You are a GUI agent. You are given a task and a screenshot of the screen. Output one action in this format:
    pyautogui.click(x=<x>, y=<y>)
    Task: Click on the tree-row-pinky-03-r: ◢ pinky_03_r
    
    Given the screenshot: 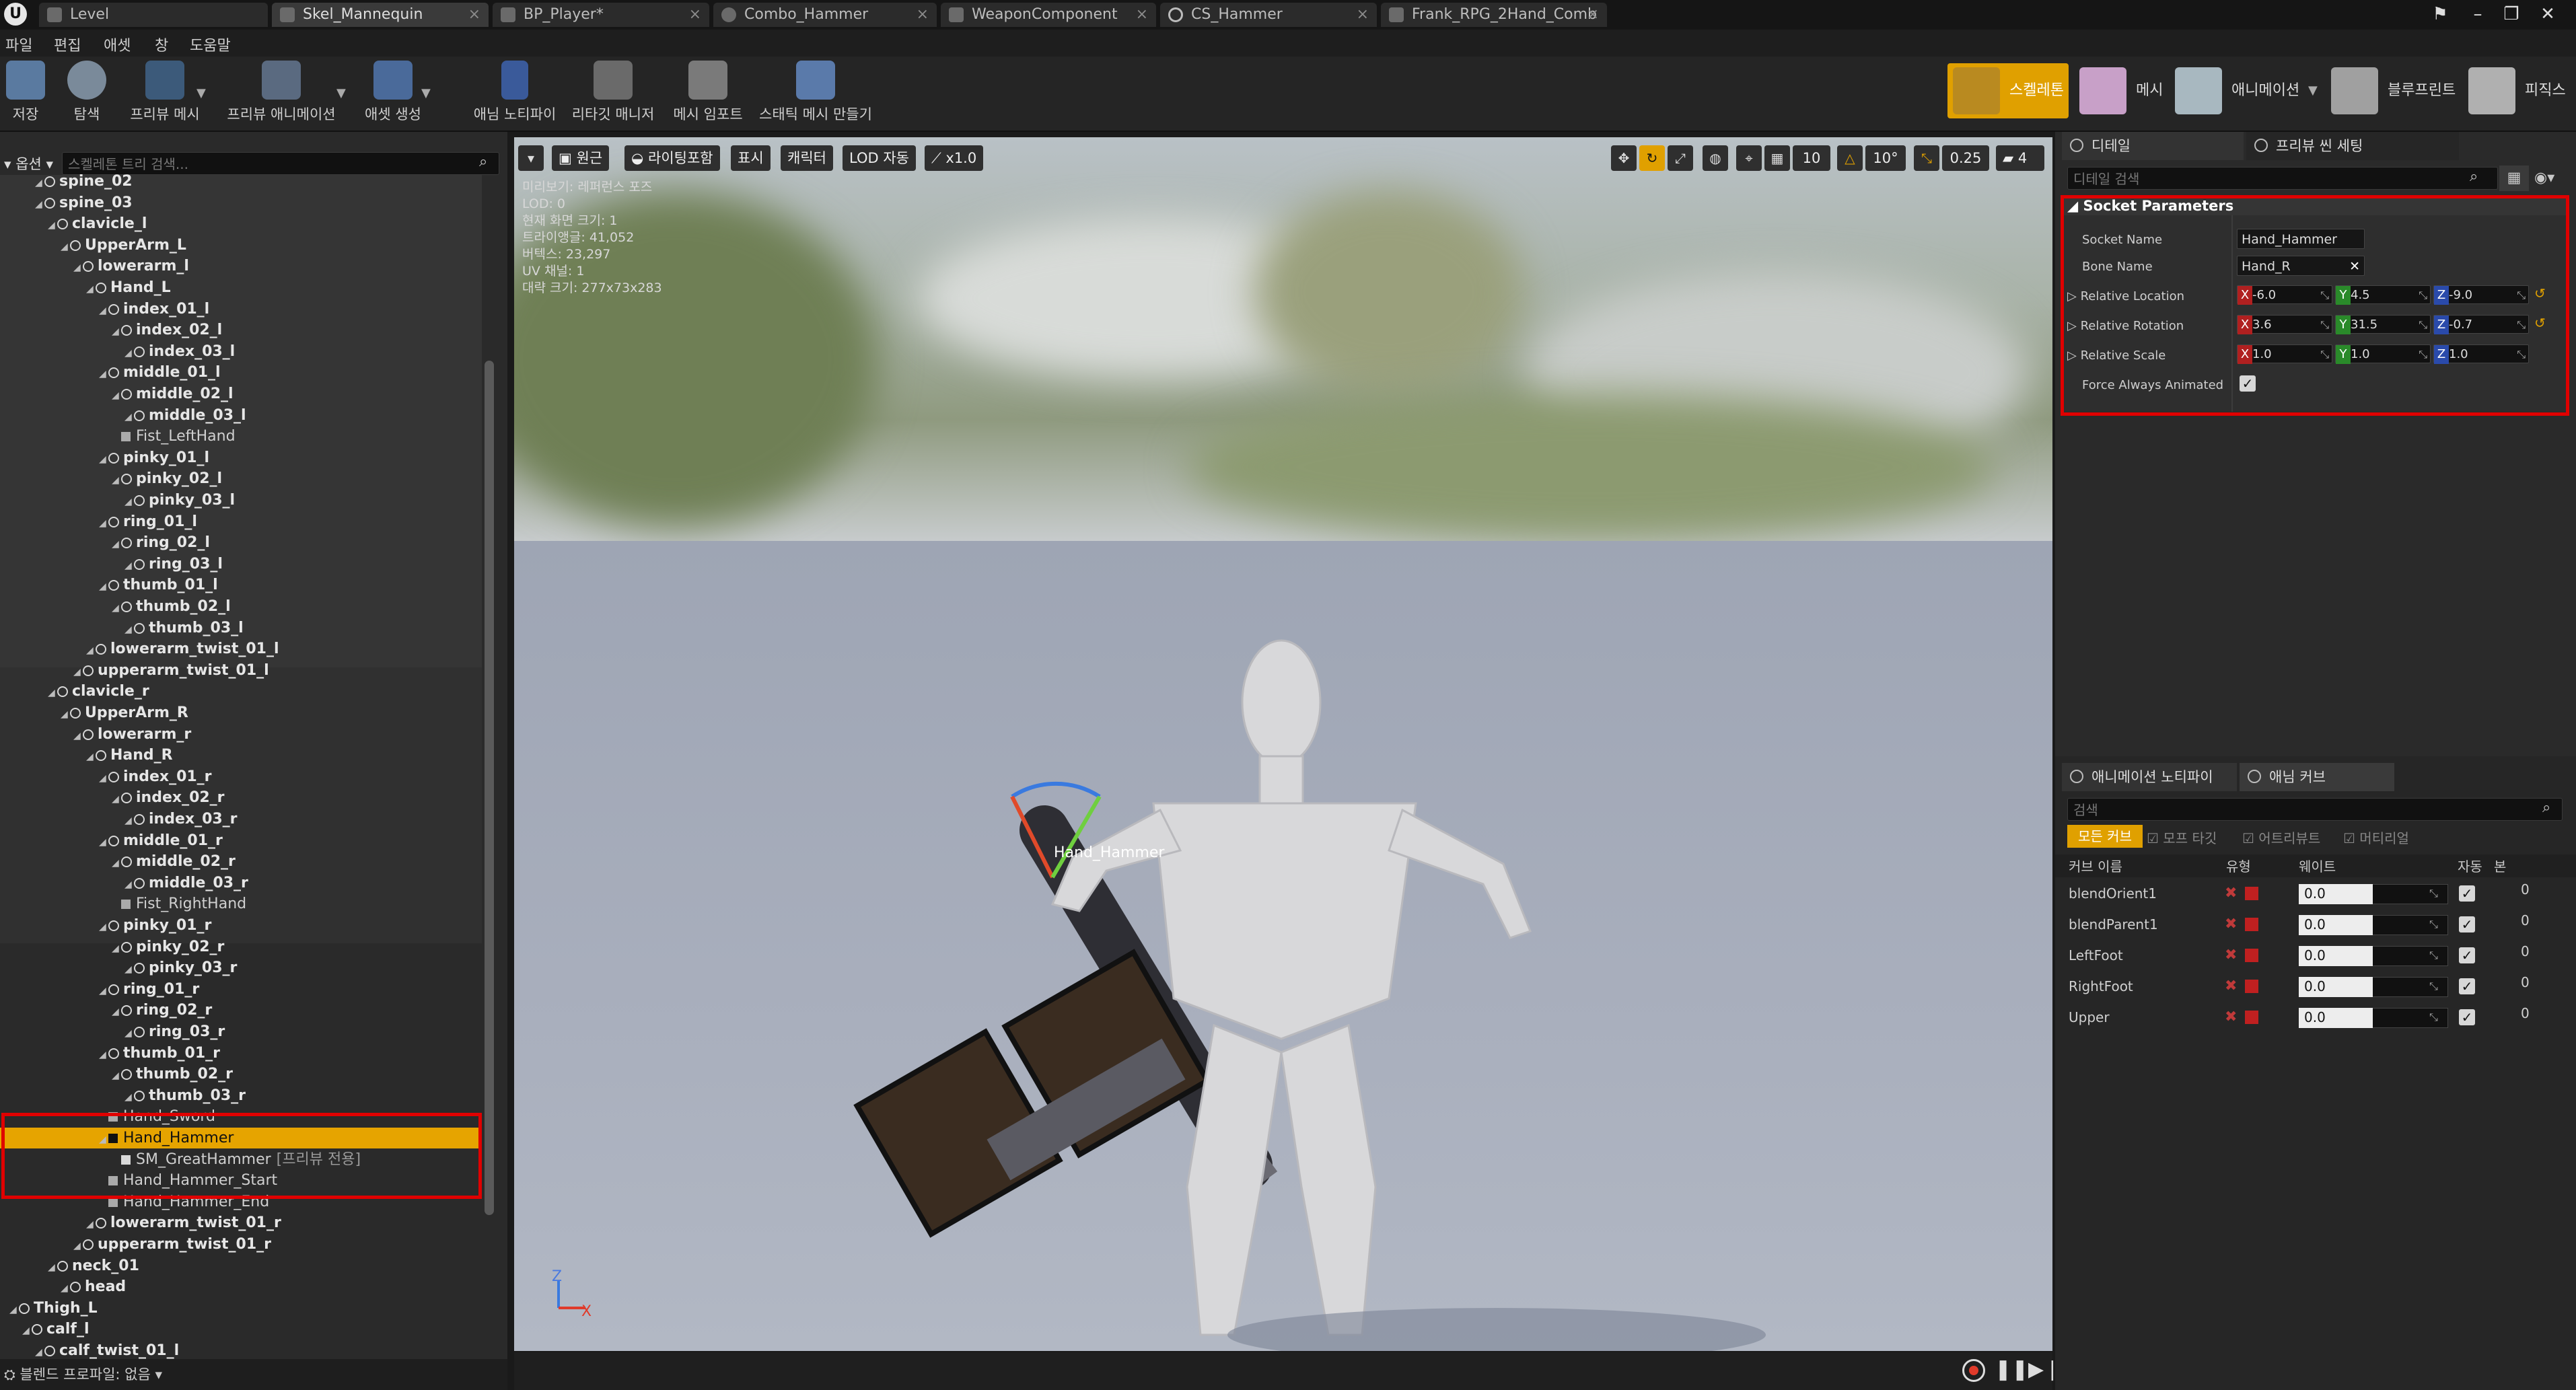 What is the action you would take?
    pyautogui.click(x=241, y=967)
    